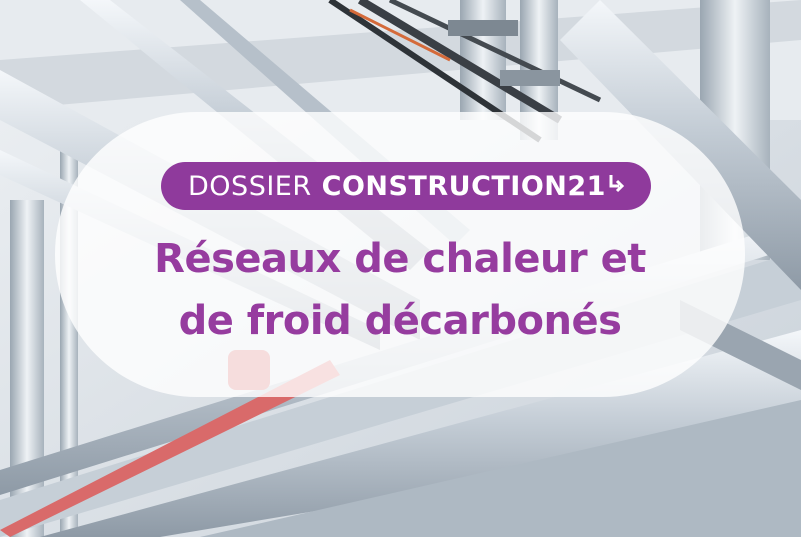  I want to click on dossier-badge: DOSSIER CONSTRUCTION21, so click(406, 186).